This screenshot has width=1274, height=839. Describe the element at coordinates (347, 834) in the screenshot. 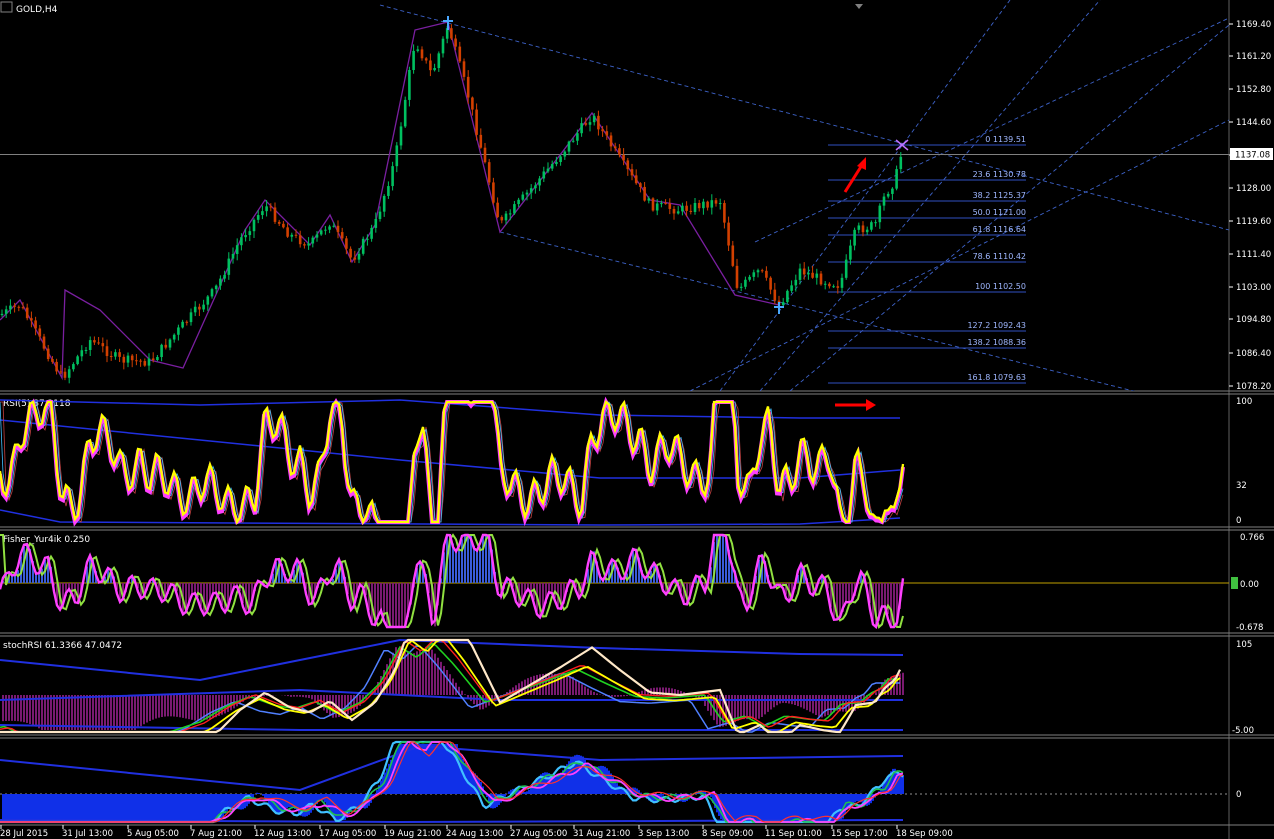

I see `time-axis-label: 17 Aug 05:00` at that location.